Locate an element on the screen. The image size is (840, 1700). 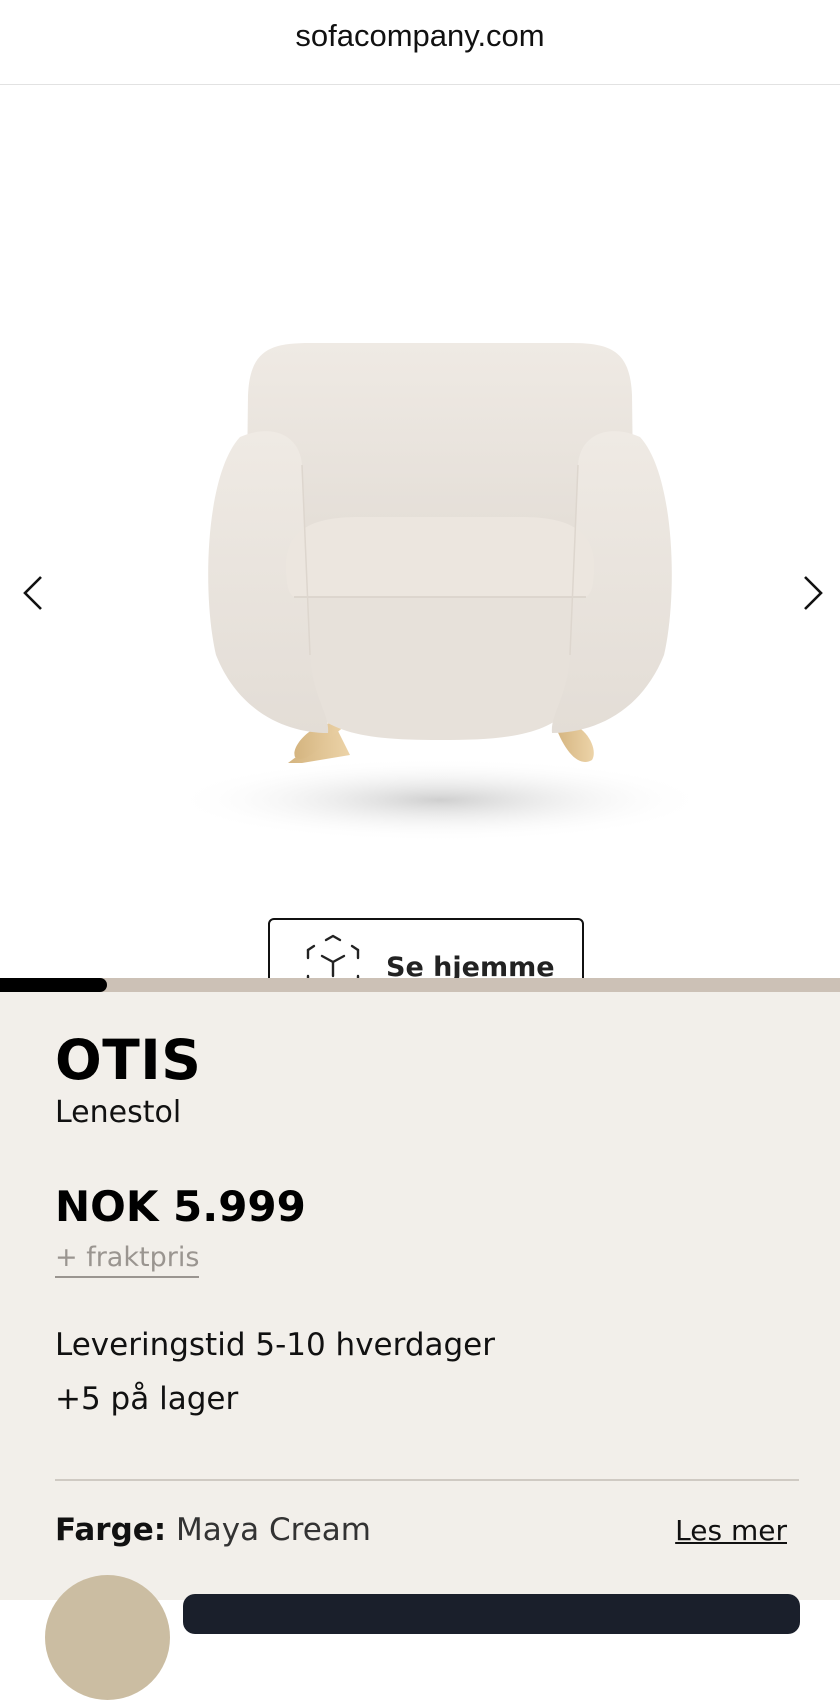
color-swatch is located at coordinates (107, 1637).